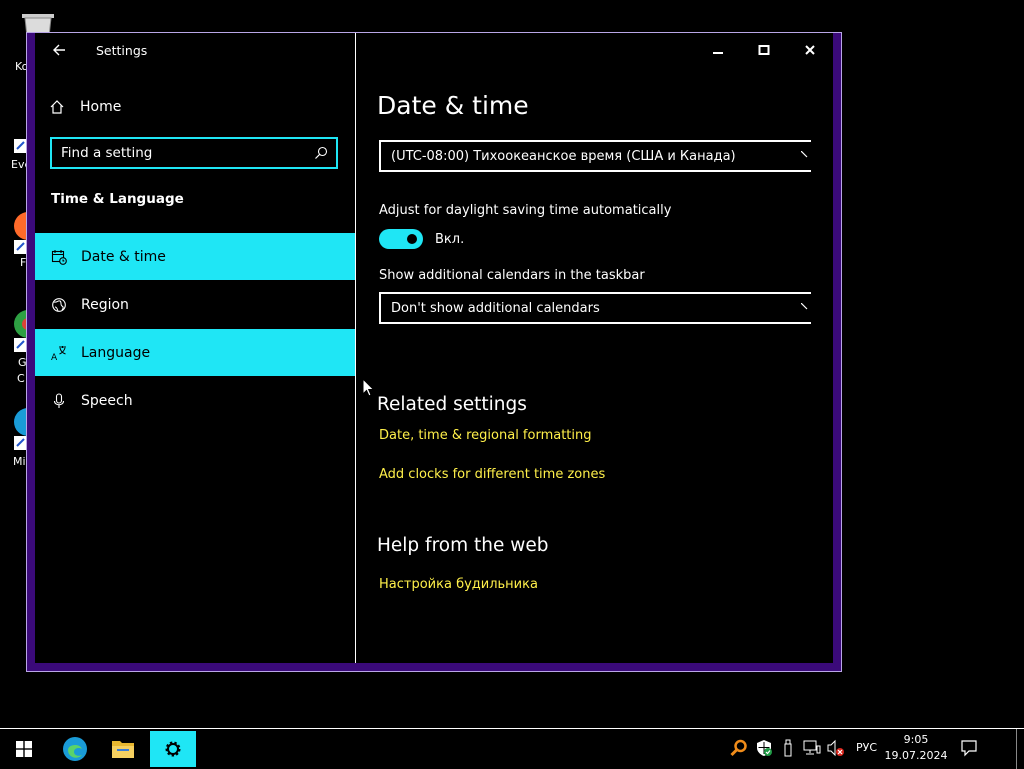 The image size is (1024, 769). Describe the element at coordinates (812, 748) in the screenshot. I see `network-icon` at that location.